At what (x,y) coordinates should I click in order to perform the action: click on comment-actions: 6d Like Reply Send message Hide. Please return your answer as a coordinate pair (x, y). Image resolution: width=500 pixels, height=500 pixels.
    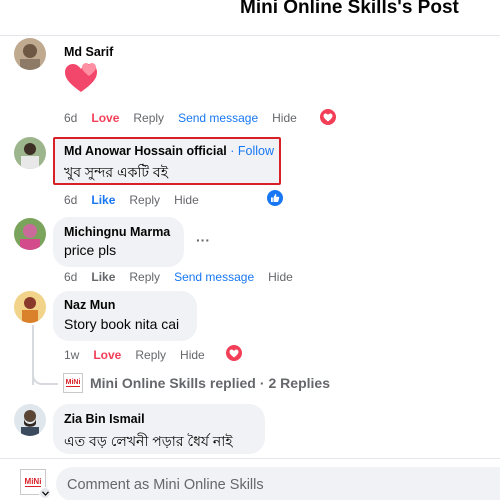
    Looking at the image, I should click on (185, 277).